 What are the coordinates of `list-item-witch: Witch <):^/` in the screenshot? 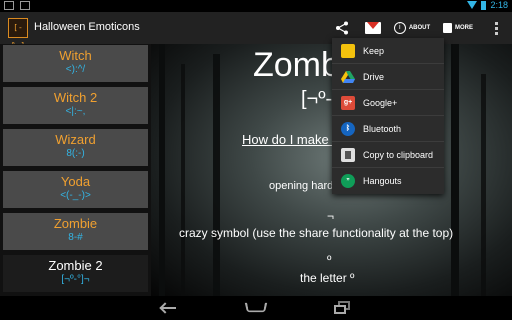 It's located at (75, 63).